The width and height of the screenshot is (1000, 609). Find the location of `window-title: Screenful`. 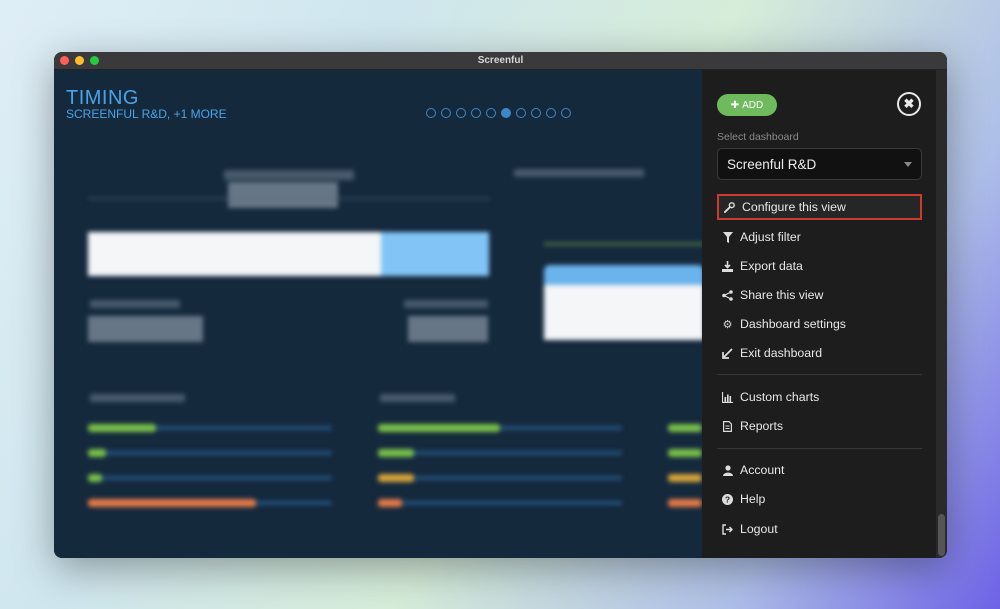

window-title: Screenful is located at coordinates (500, 60).